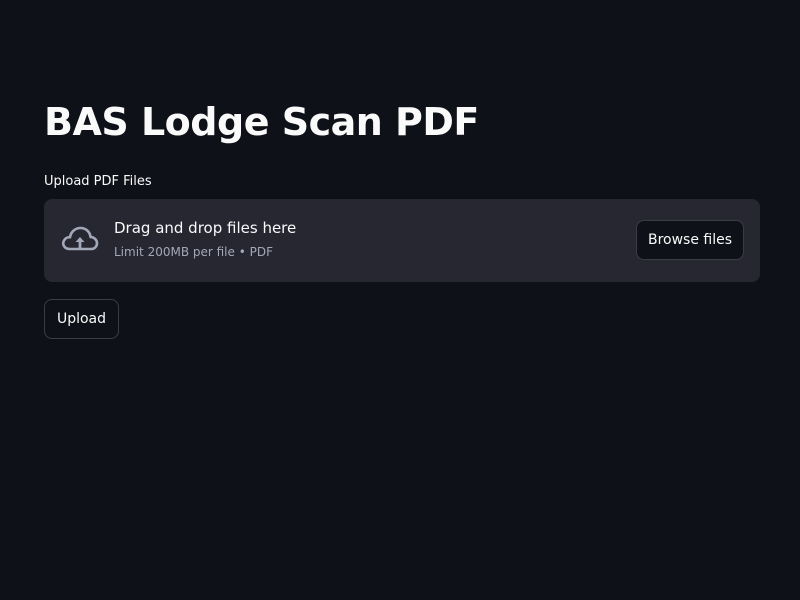 The width and height of the screenshot is (800, 600). Describe the element at coordinates (690, 240) in the screenshot. I see `browse-files-button: Browse files` at that location.